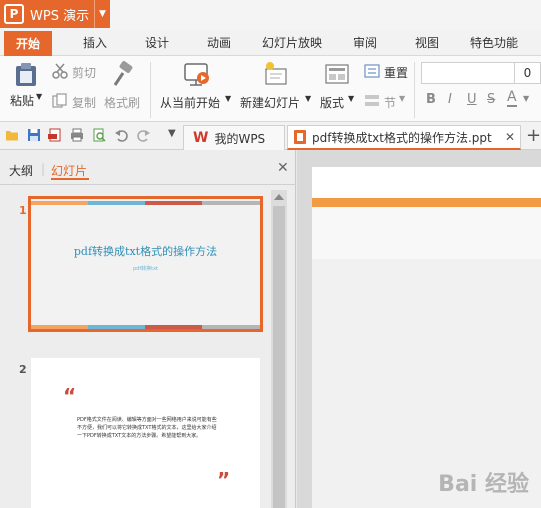 The height and width of the screenshot is (508, 541). I want to click on cut-button: 剪切, so click(84, 72).